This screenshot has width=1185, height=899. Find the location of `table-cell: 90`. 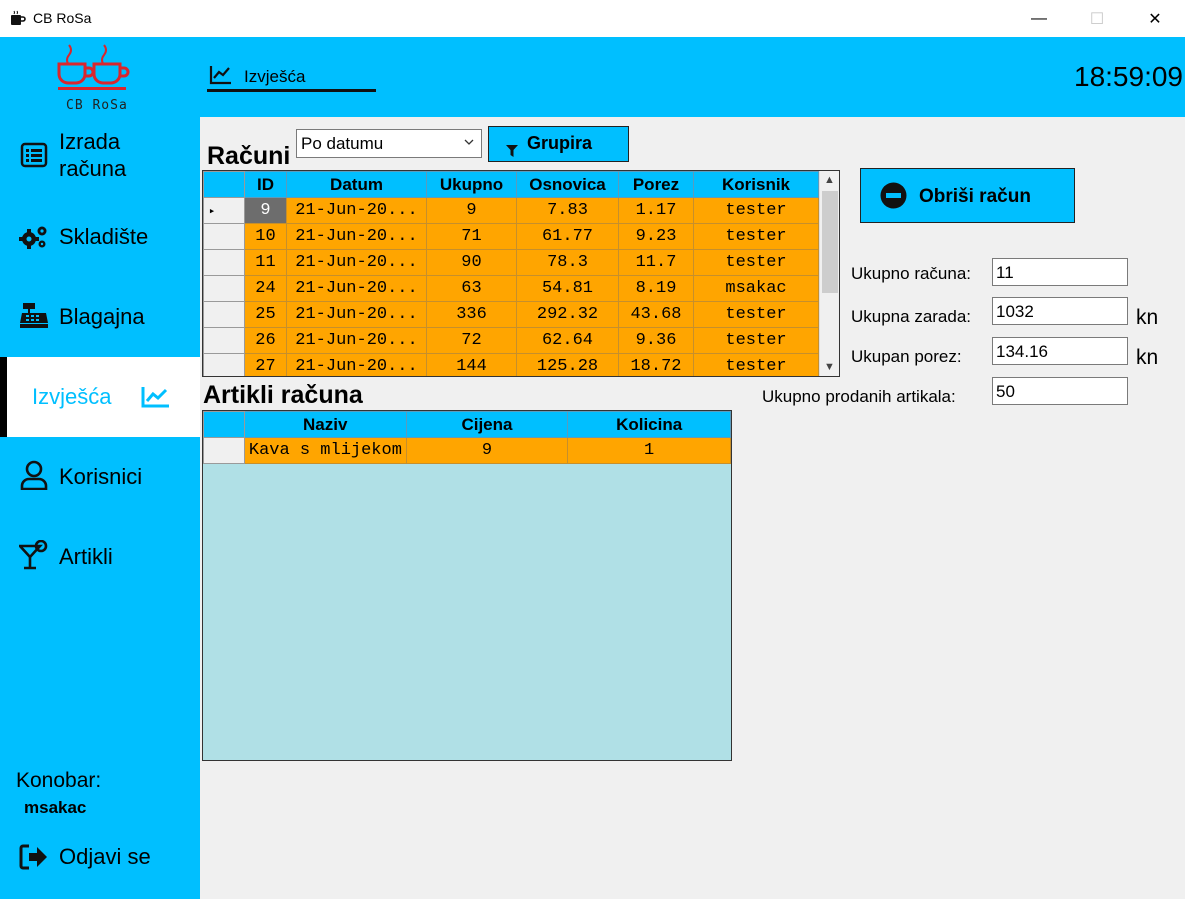

table-cell: 90 is located at coordinates (471, 262).